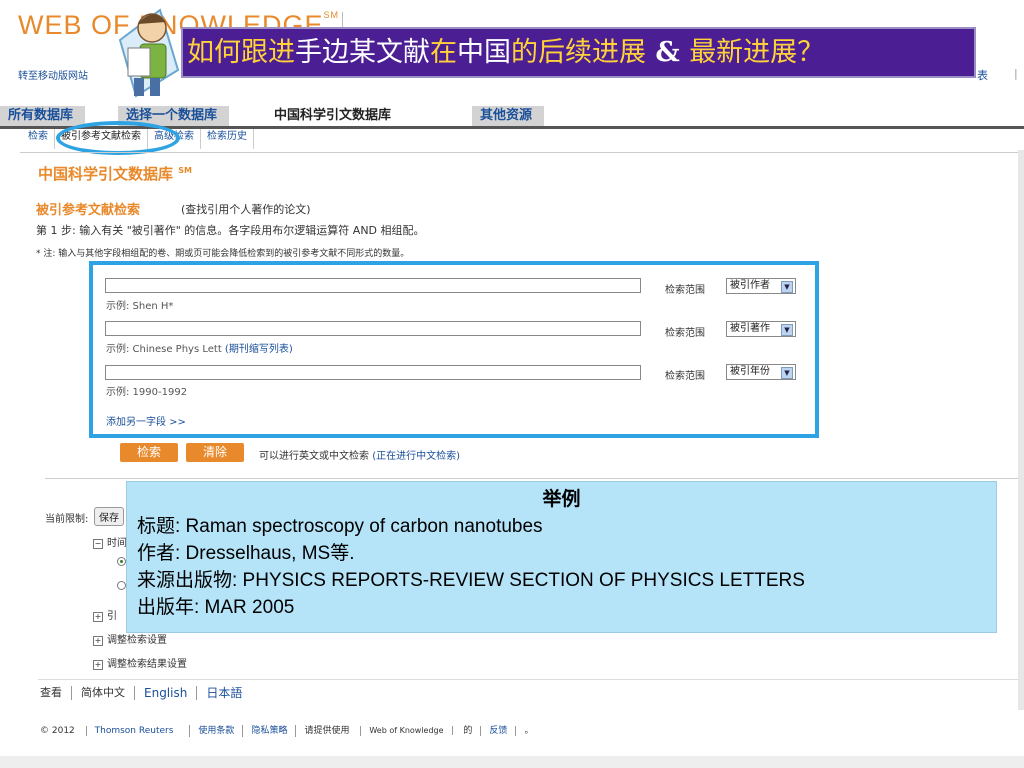  What do you see at coordinates (98, 544) in the screenshot?
I see `collapse-icon: −` at bounding box center [98, 544].